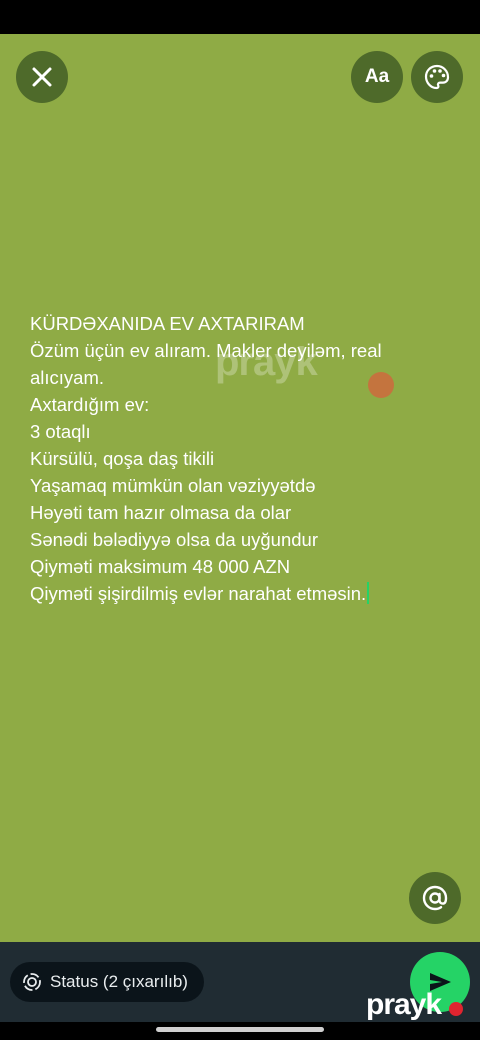 The height and width of the screenshot is (1040, 480). I want to click on story-line: KÜRDƏXANIDA EV AXTARIRAM, so click(167, 323).